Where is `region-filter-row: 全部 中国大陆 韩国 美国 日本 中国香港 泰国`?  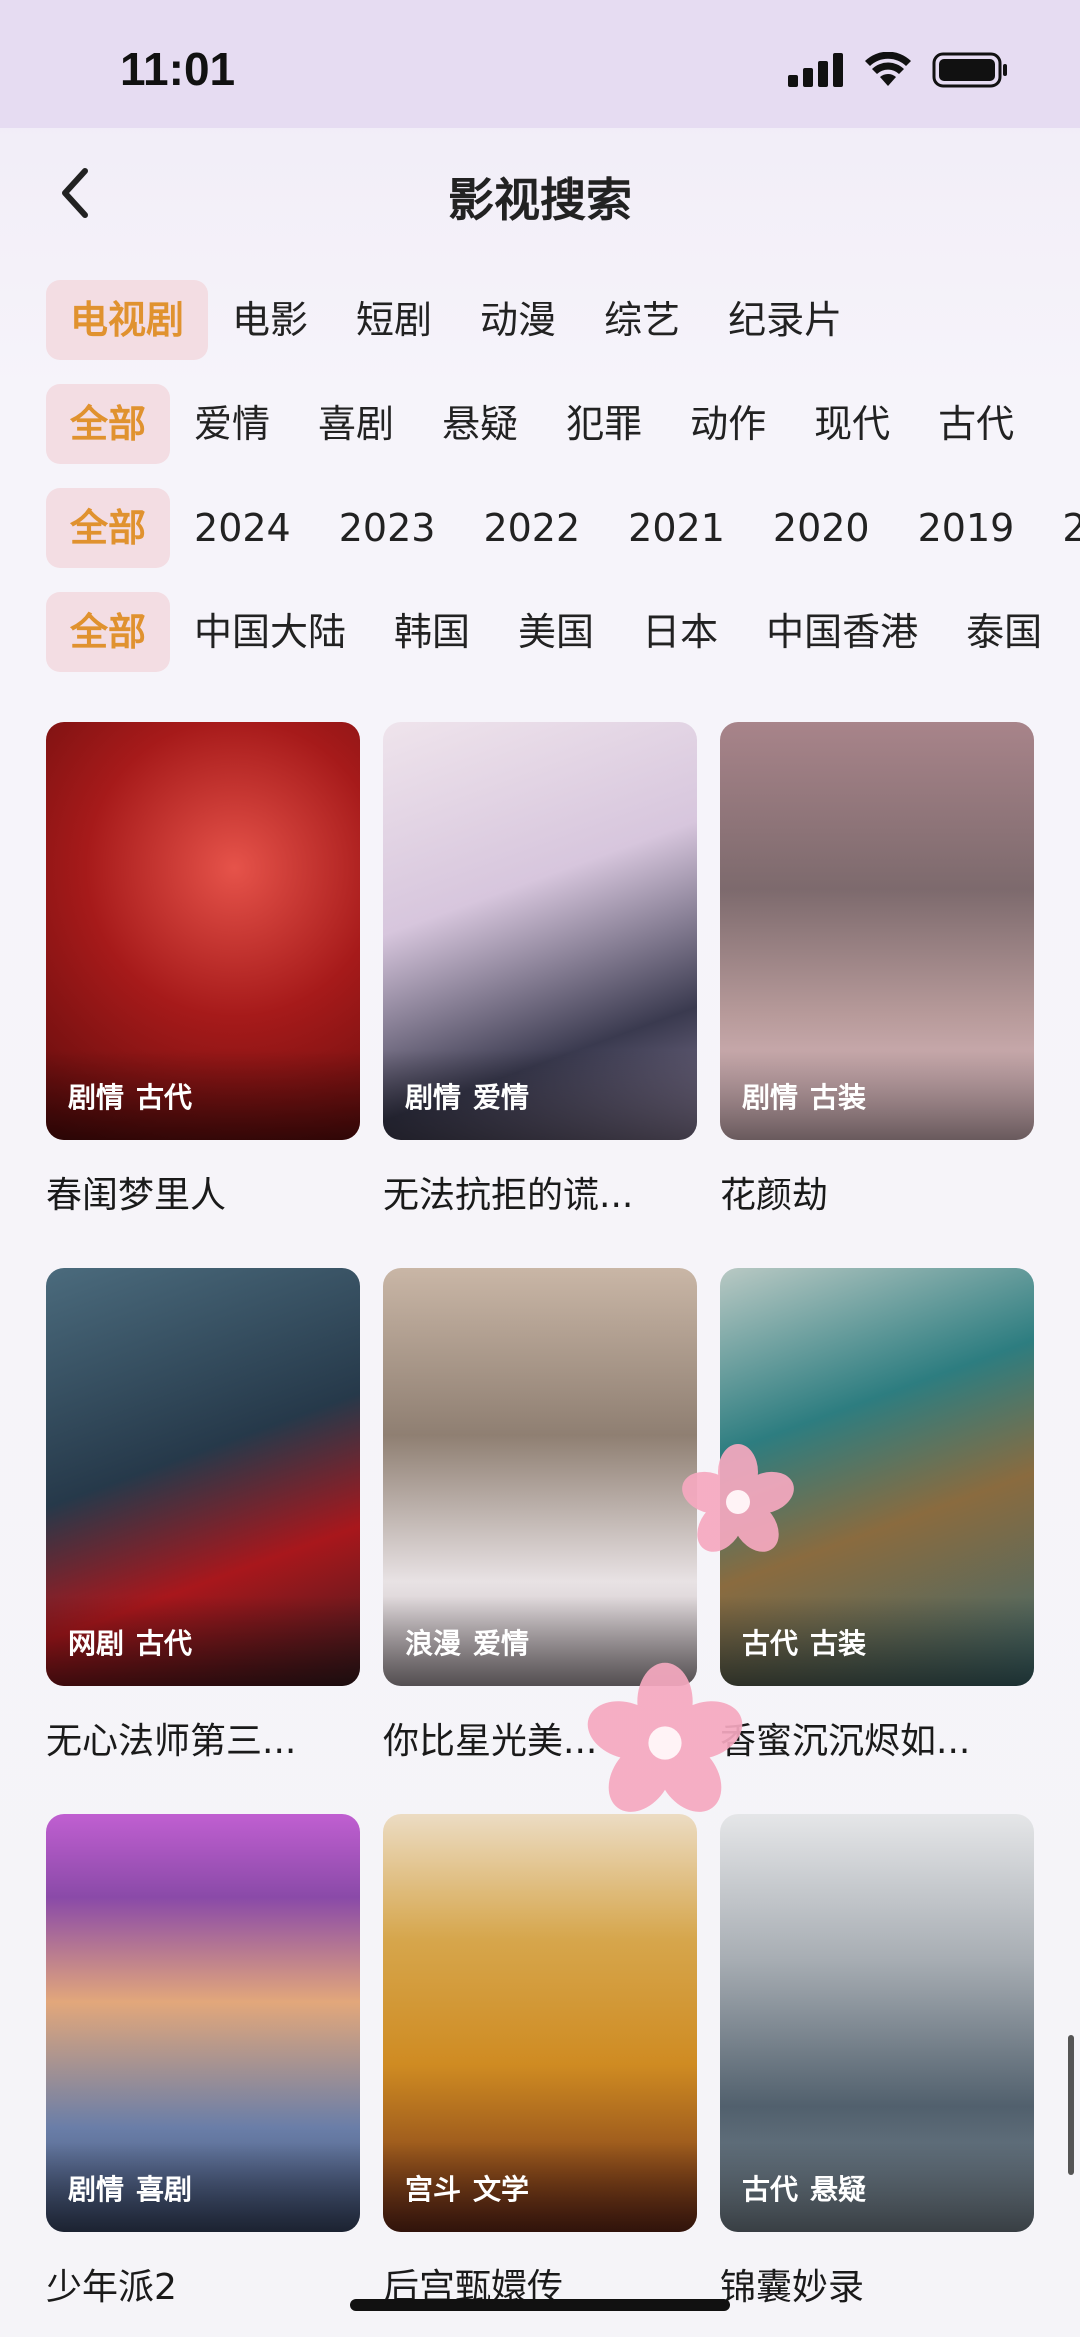 region-filter-row: 全部 中国大陆 韩国 美国 日本 中国香港 泰国 is located at coordinates (540, 632).